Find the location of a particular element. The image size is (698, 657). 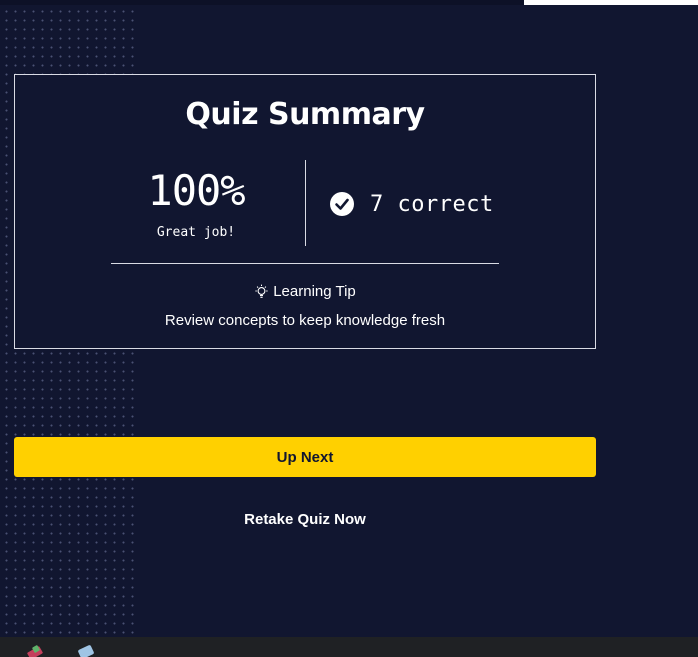

learning-tip-label: Learning Tip is located at coordinates (314, 291).